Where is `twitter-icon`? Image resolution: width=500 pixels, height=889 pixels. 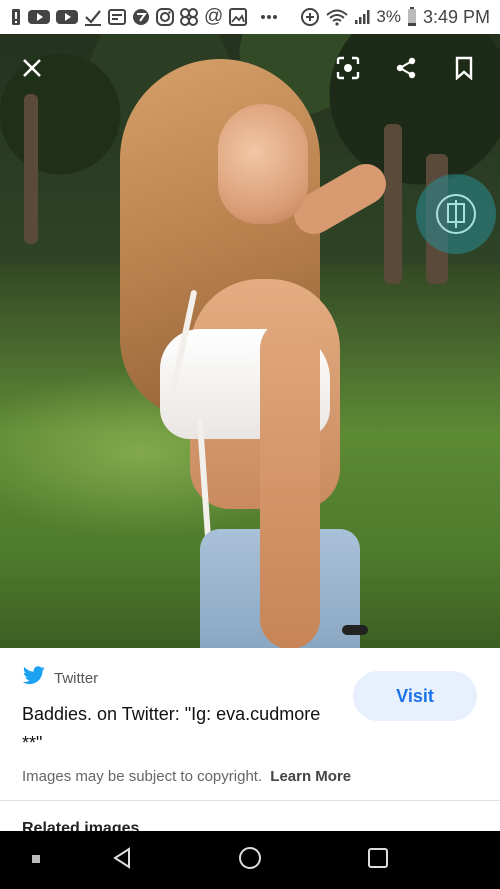
twitter-icon is located at coordinates (34, 678).